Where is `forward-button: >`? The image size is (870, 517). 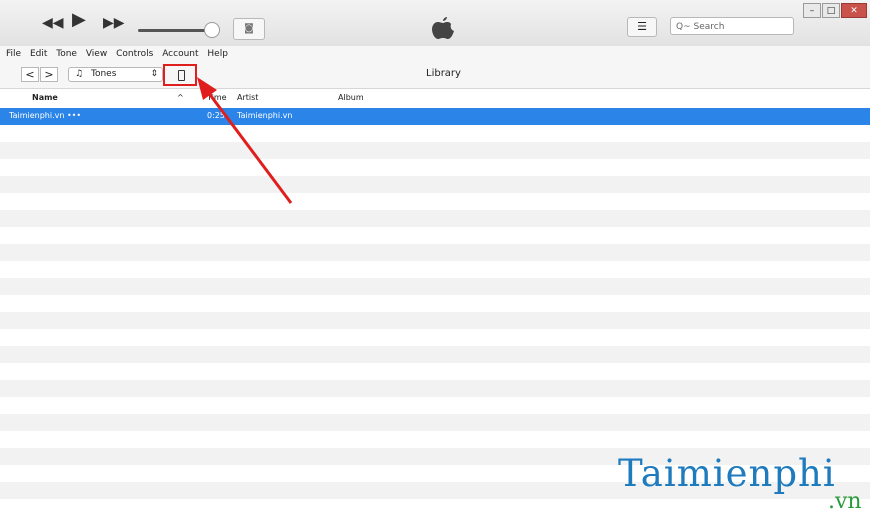
forward-button: > is located at coordinates (49, 74).